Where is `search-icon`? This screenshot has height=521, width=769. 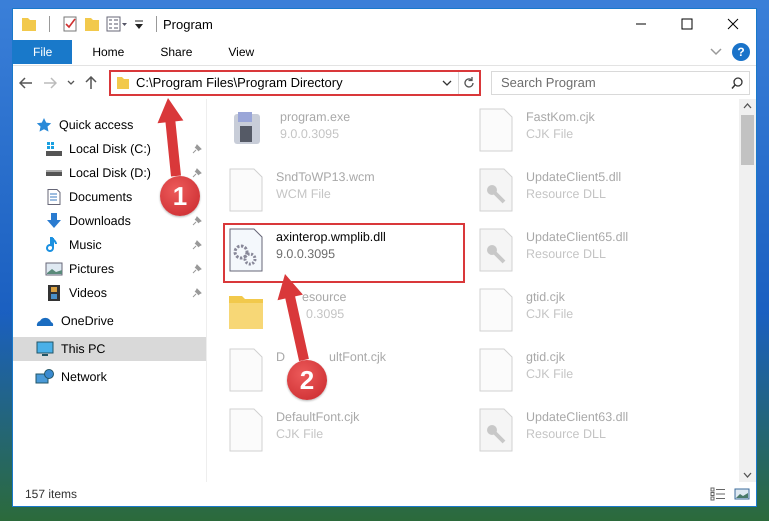
search-icon is located at coordinates (737, 82).